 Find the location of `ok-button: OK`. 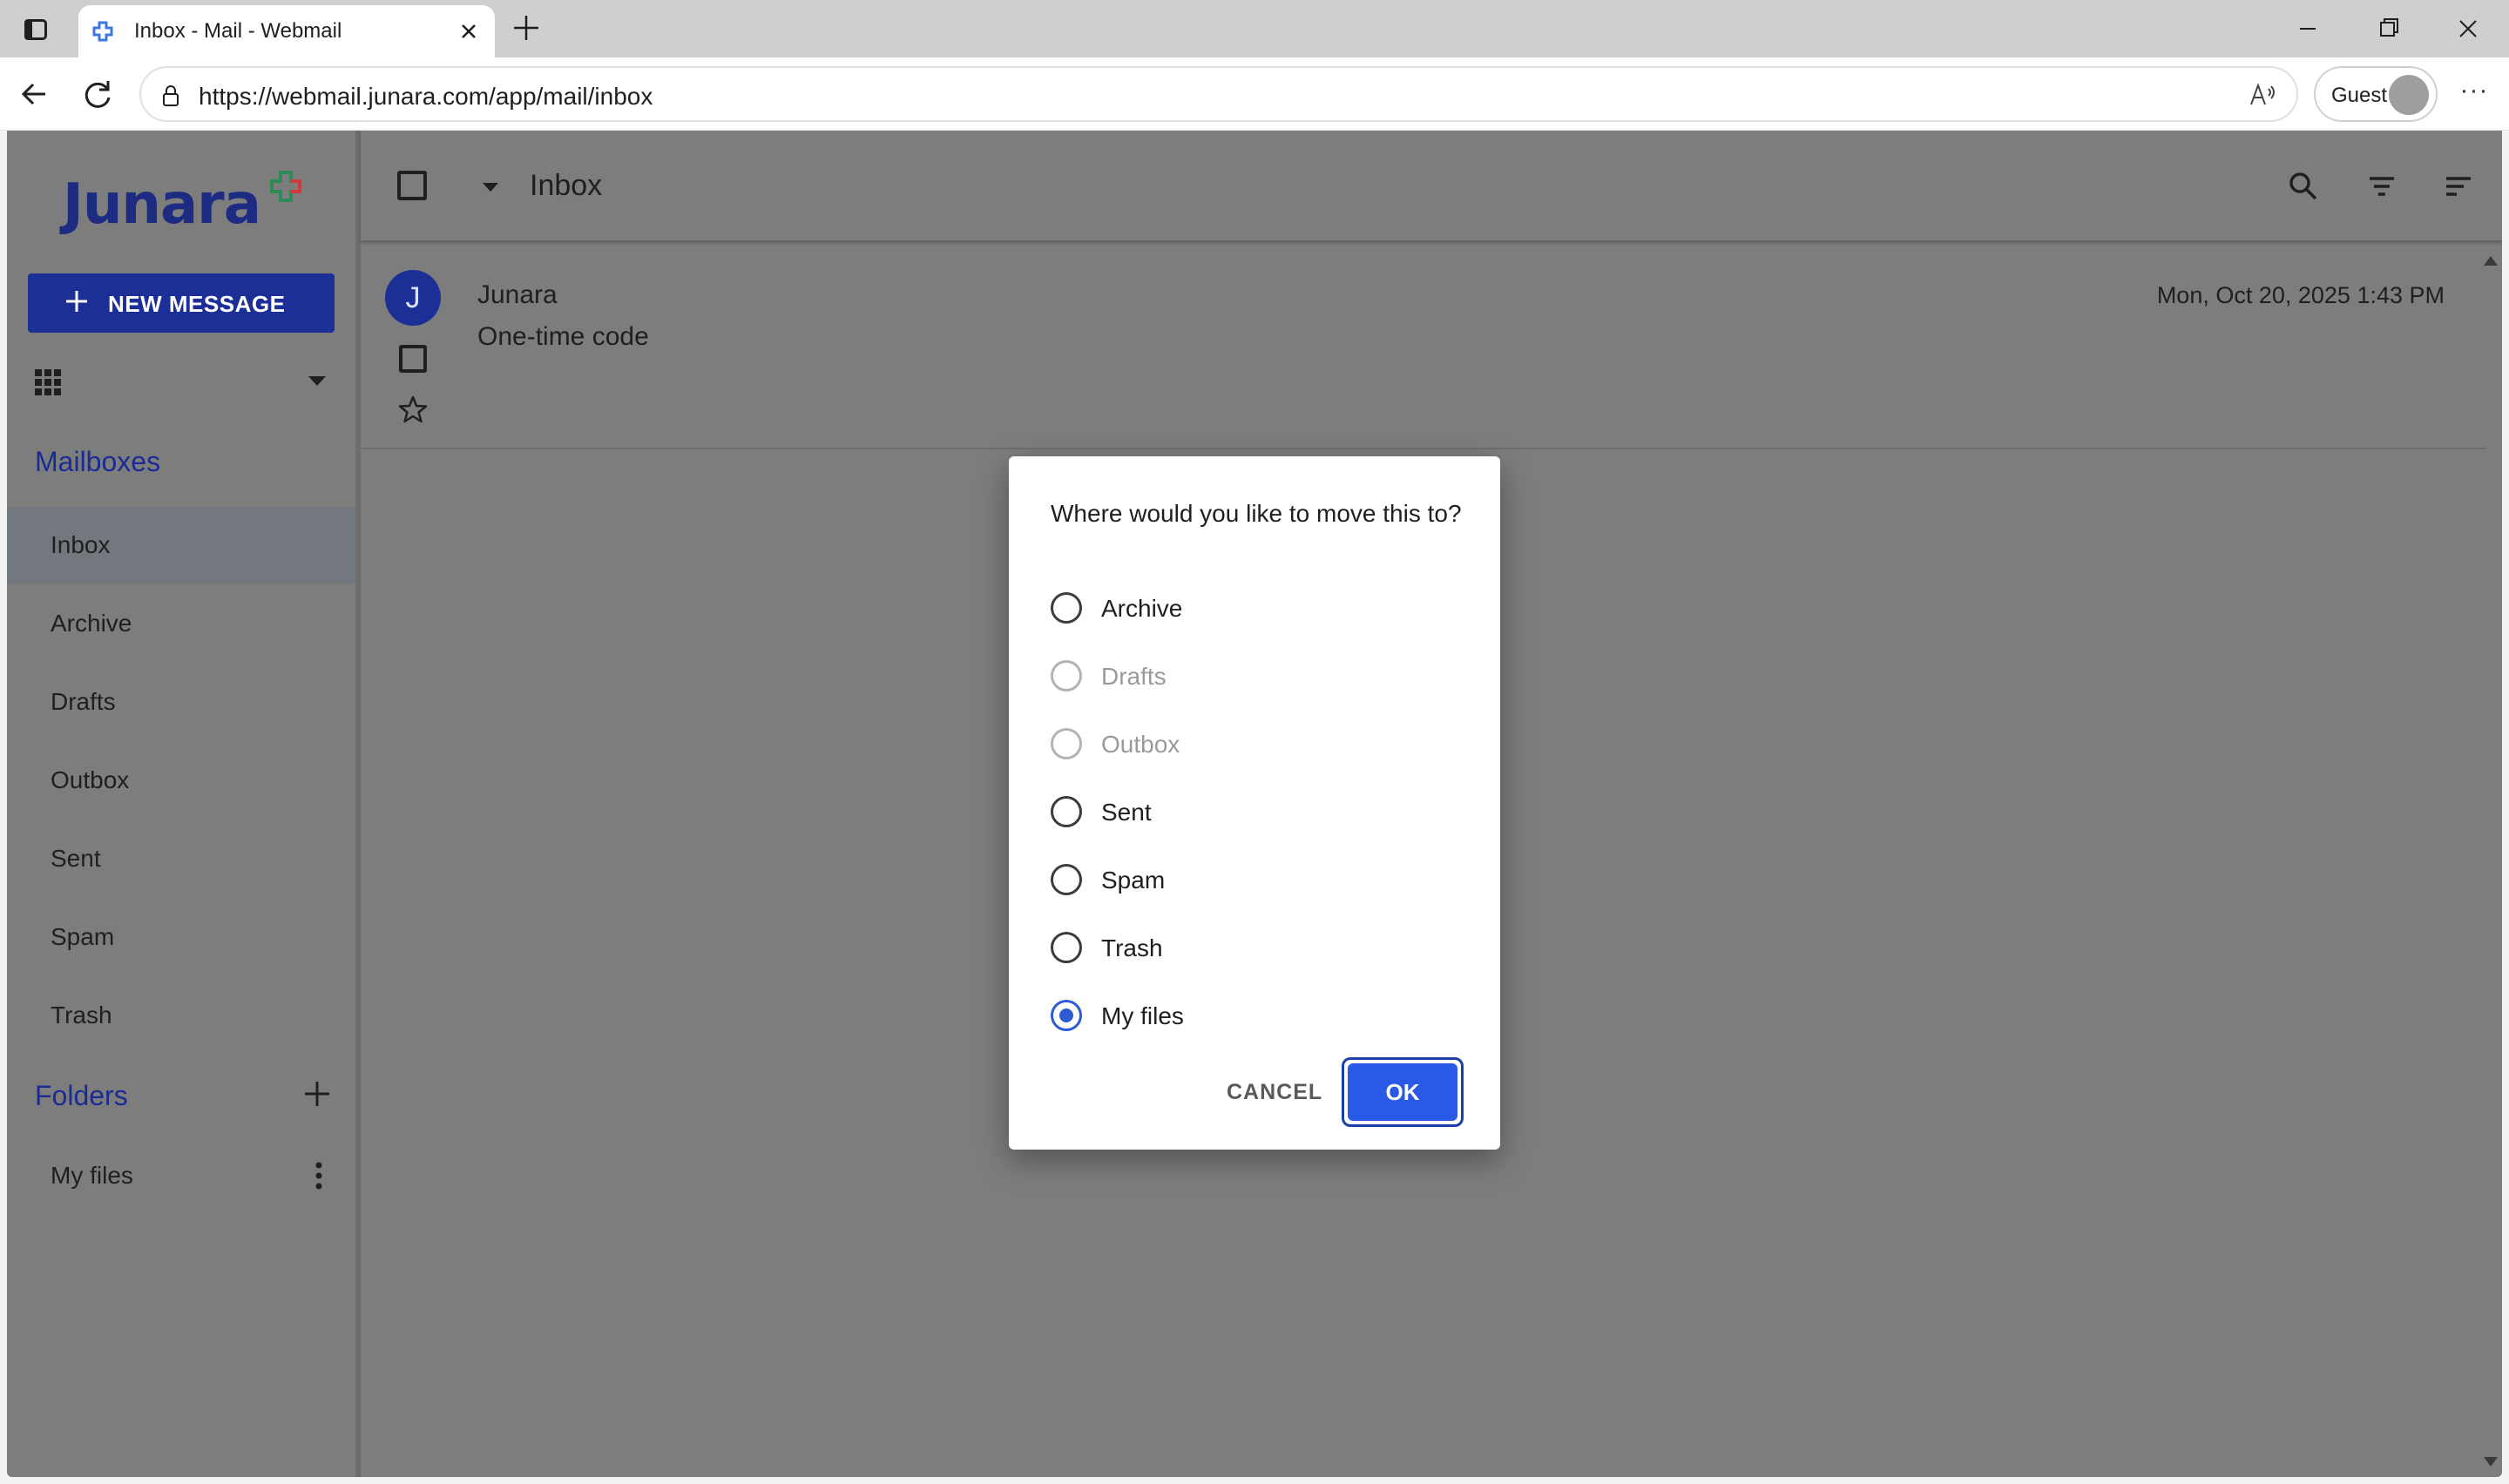

ok-button: OK is located at coordinates (1403, 1092).